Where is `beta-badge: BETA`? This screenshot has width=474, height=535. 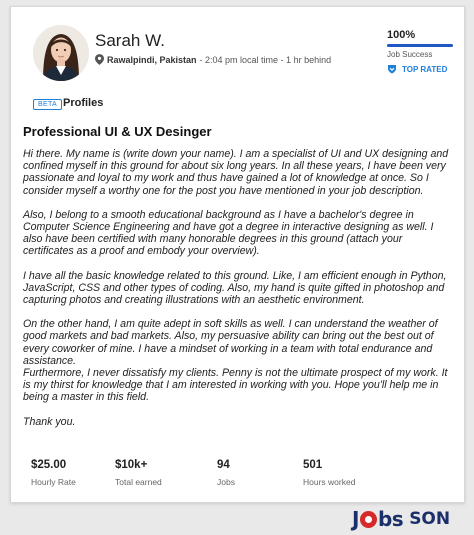
beta-badge: BETA is located at coordinates (47, 104).